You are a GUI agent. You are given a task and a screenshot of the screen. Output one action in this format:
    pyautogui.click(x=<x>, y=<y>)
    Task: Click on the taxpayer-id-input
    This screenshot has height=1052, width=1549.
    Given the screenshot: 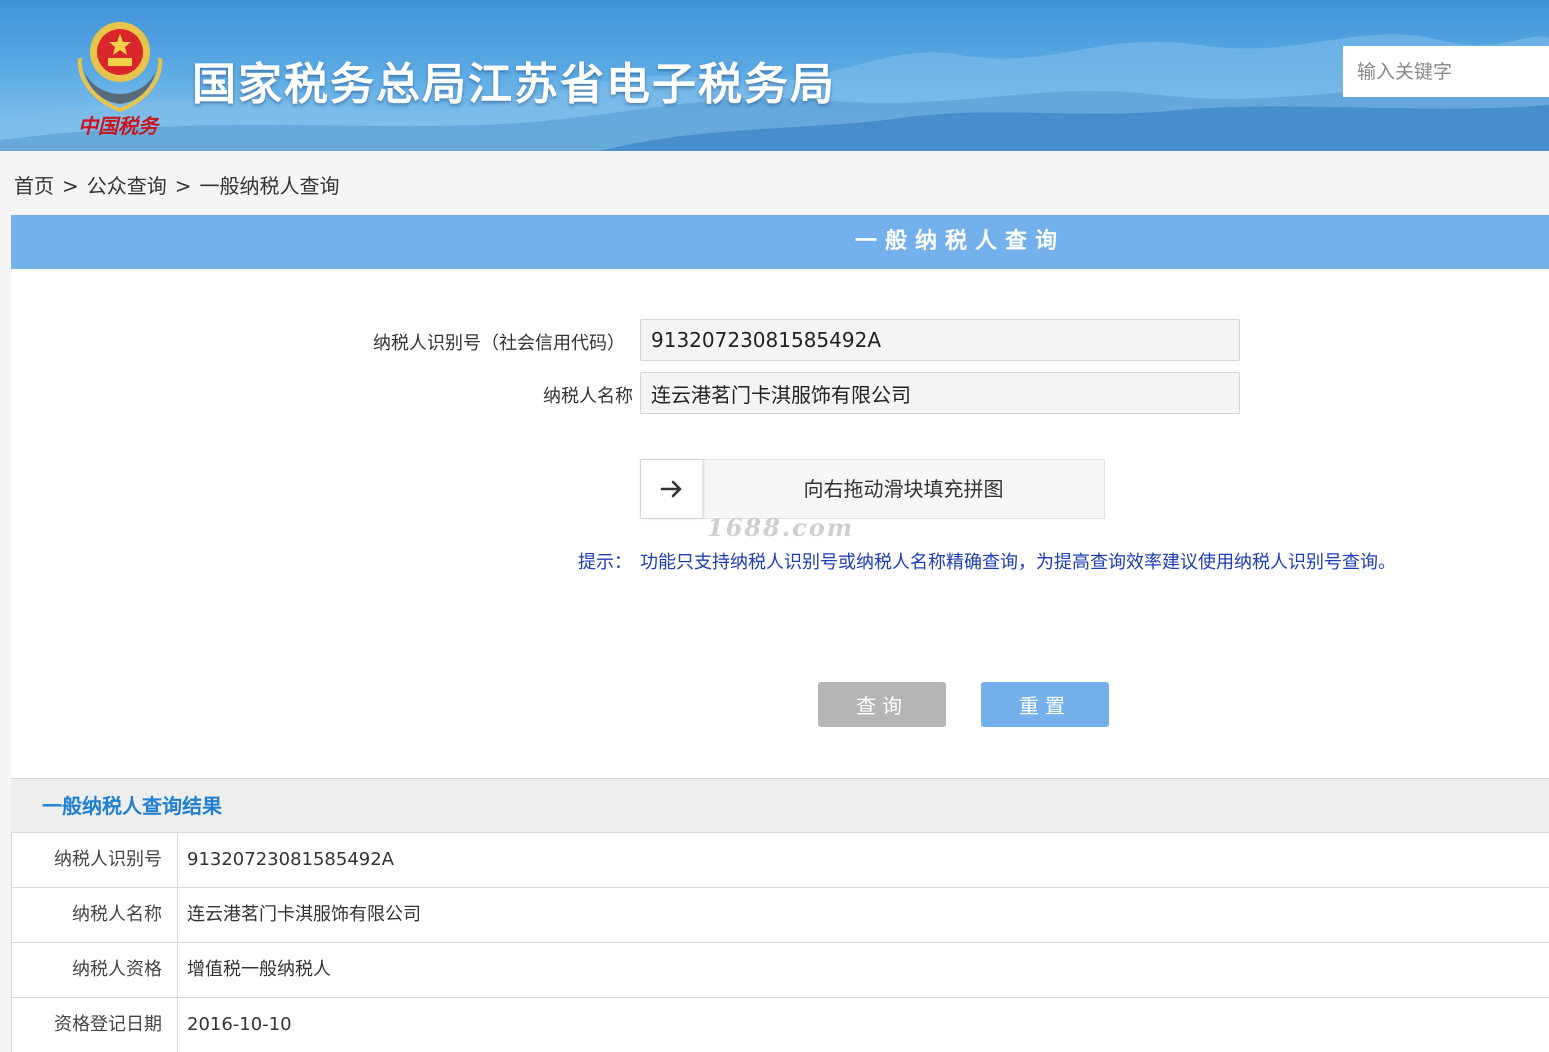 What is the action you would take?
    pyautogui.click(x=940, y=340)
    